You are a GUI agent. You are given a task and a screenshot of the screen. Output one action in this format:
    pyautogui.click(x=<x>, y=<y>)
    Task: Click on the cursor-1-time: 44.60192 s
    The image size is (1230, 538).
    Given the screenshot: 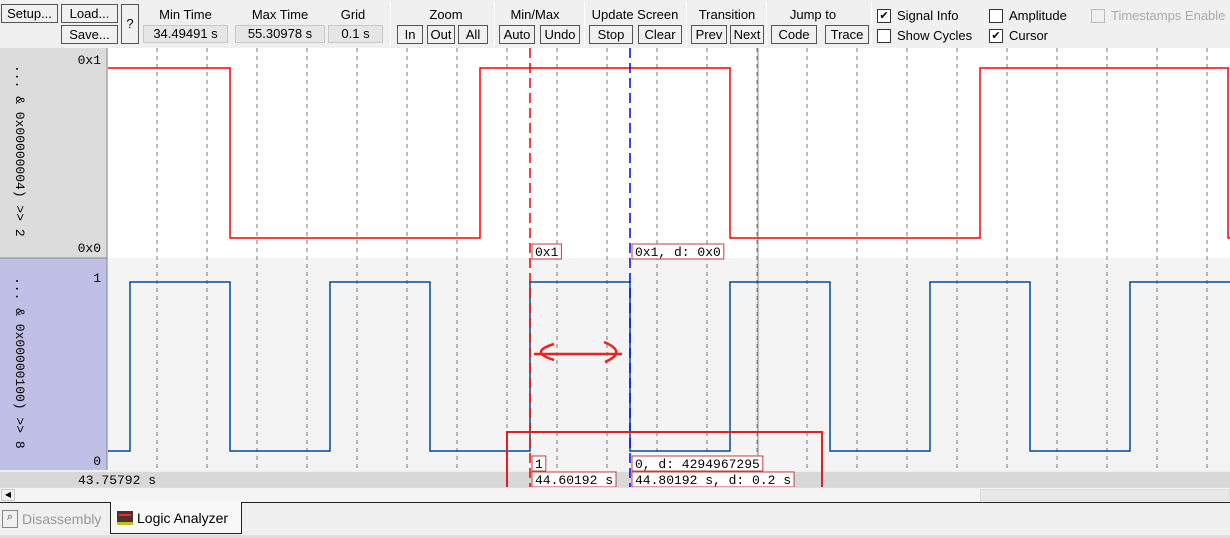 What is the action you would take?
    pyautogui.click(x=574, y=479)
    